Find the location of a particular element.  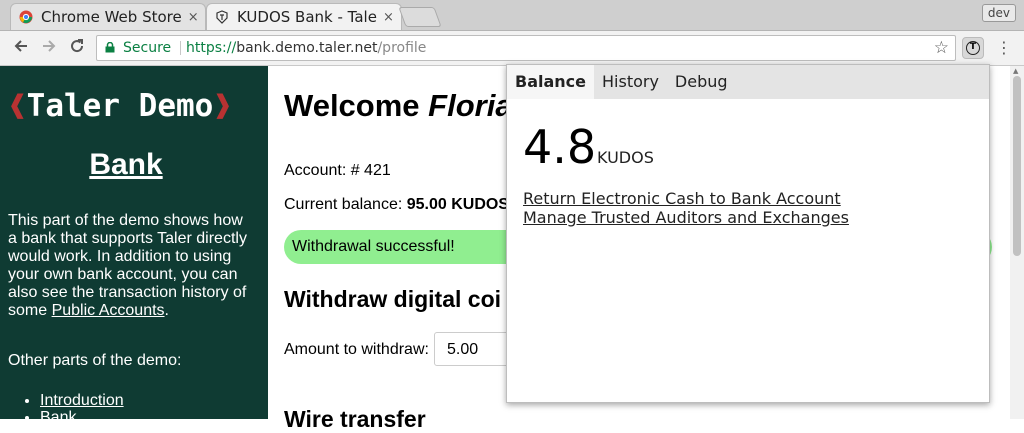

back-arrow-icon is located at coordinates (21, 48).